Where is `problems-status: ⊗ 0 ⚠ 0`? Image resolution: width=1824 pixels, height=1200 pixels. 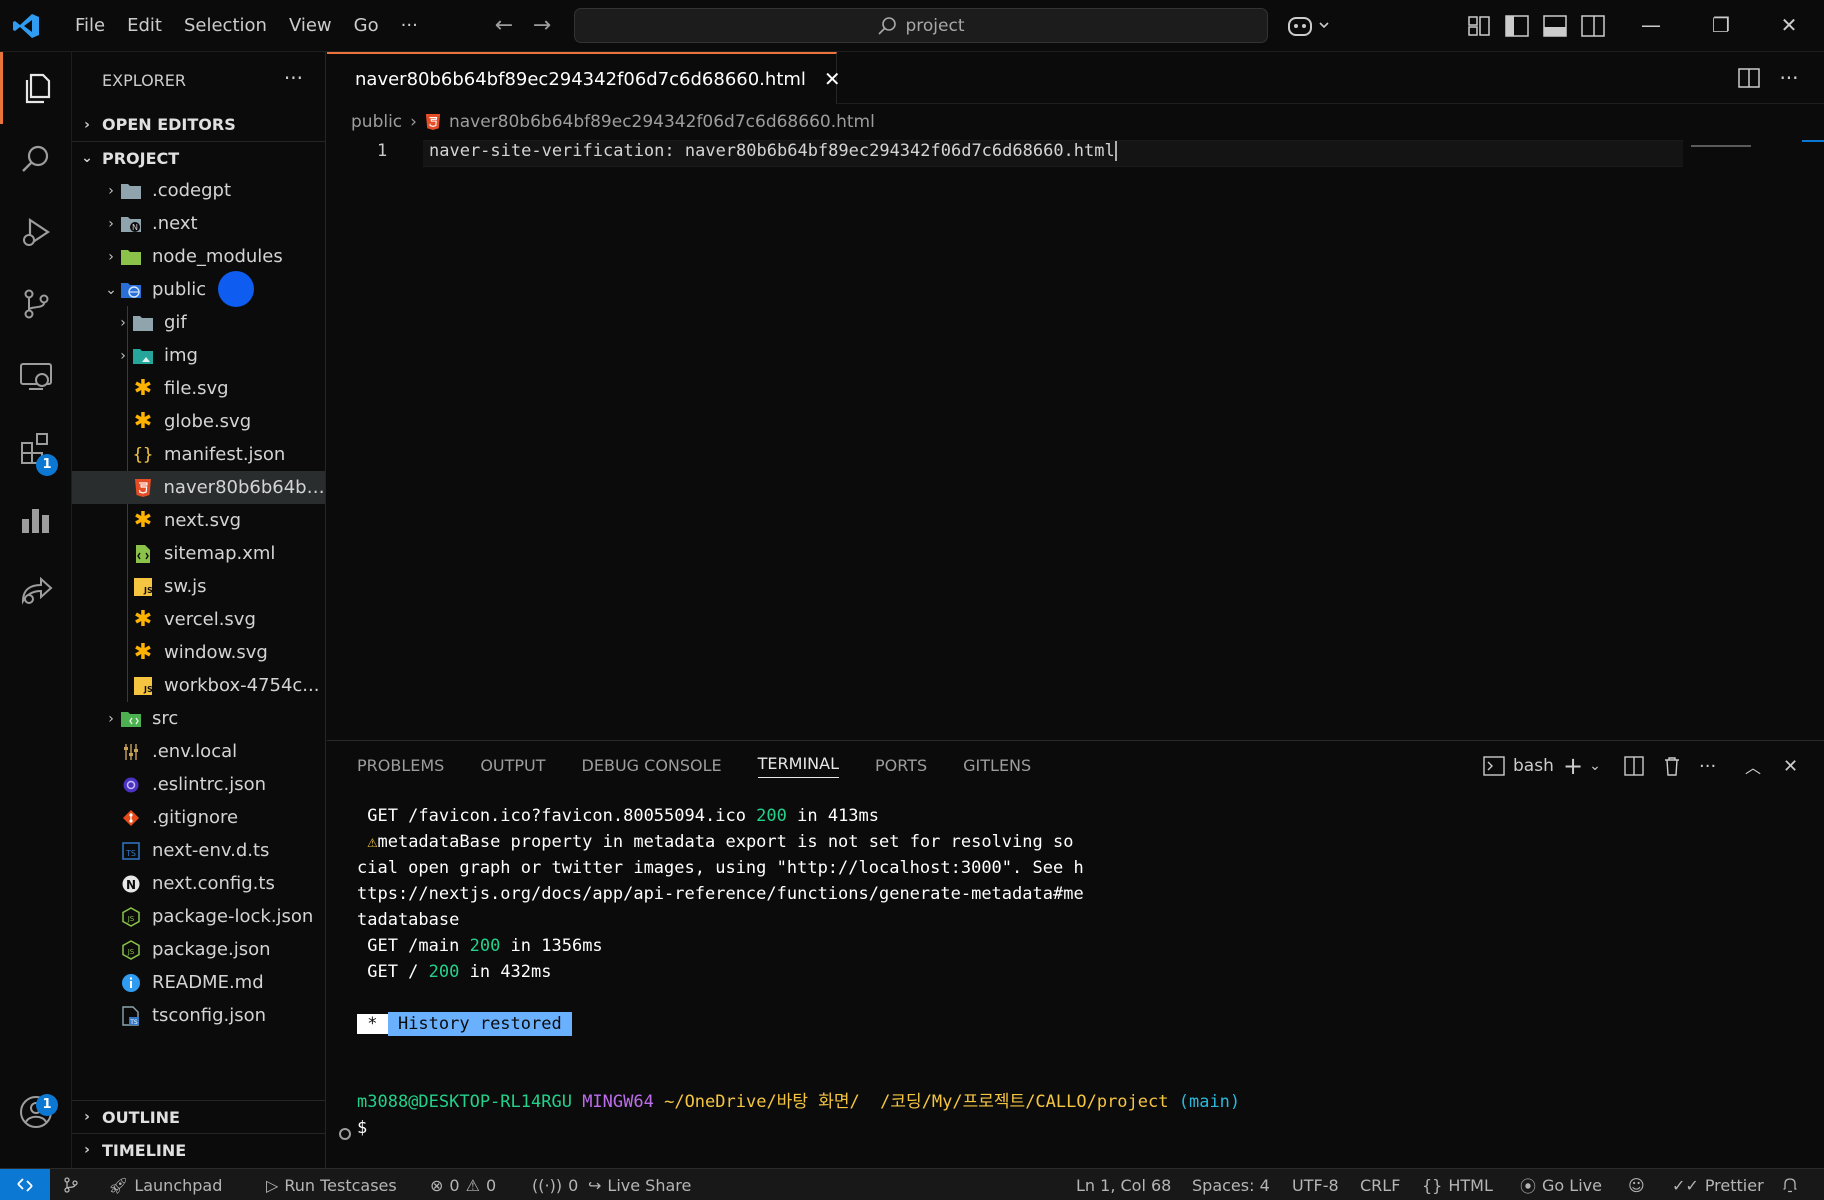 problems-status: ⊗ 0 ⚠ 0 is located at coordinates (463, 1184).